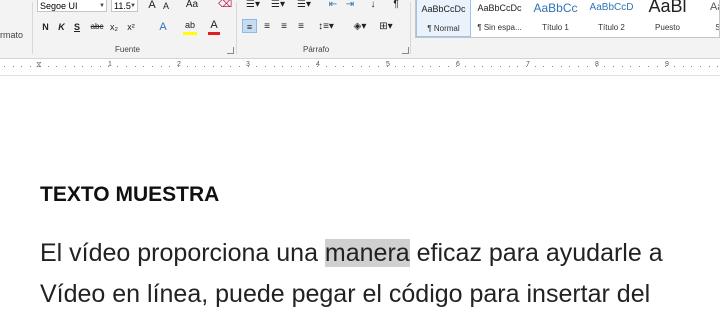 The width and height of the screenshot is (720, 316). What do you see at coordinates (714, 7) in the screenshot?
I see `style-sample: AaBb` at bounding box center [714, 7].